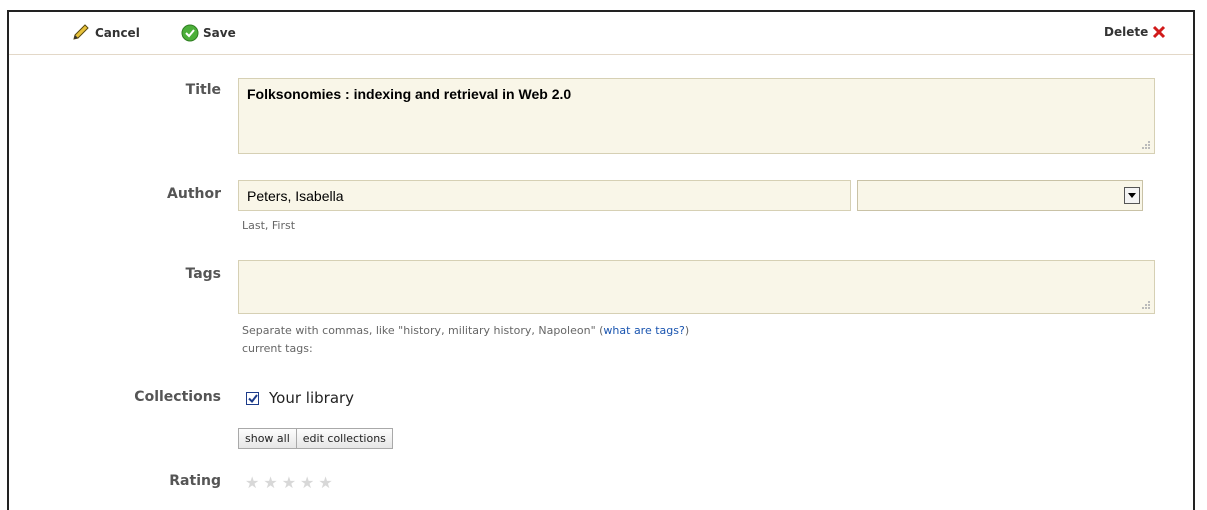 The image size is (1207, 510). I want to click on author-hint: Last, First, so click(269, 225).